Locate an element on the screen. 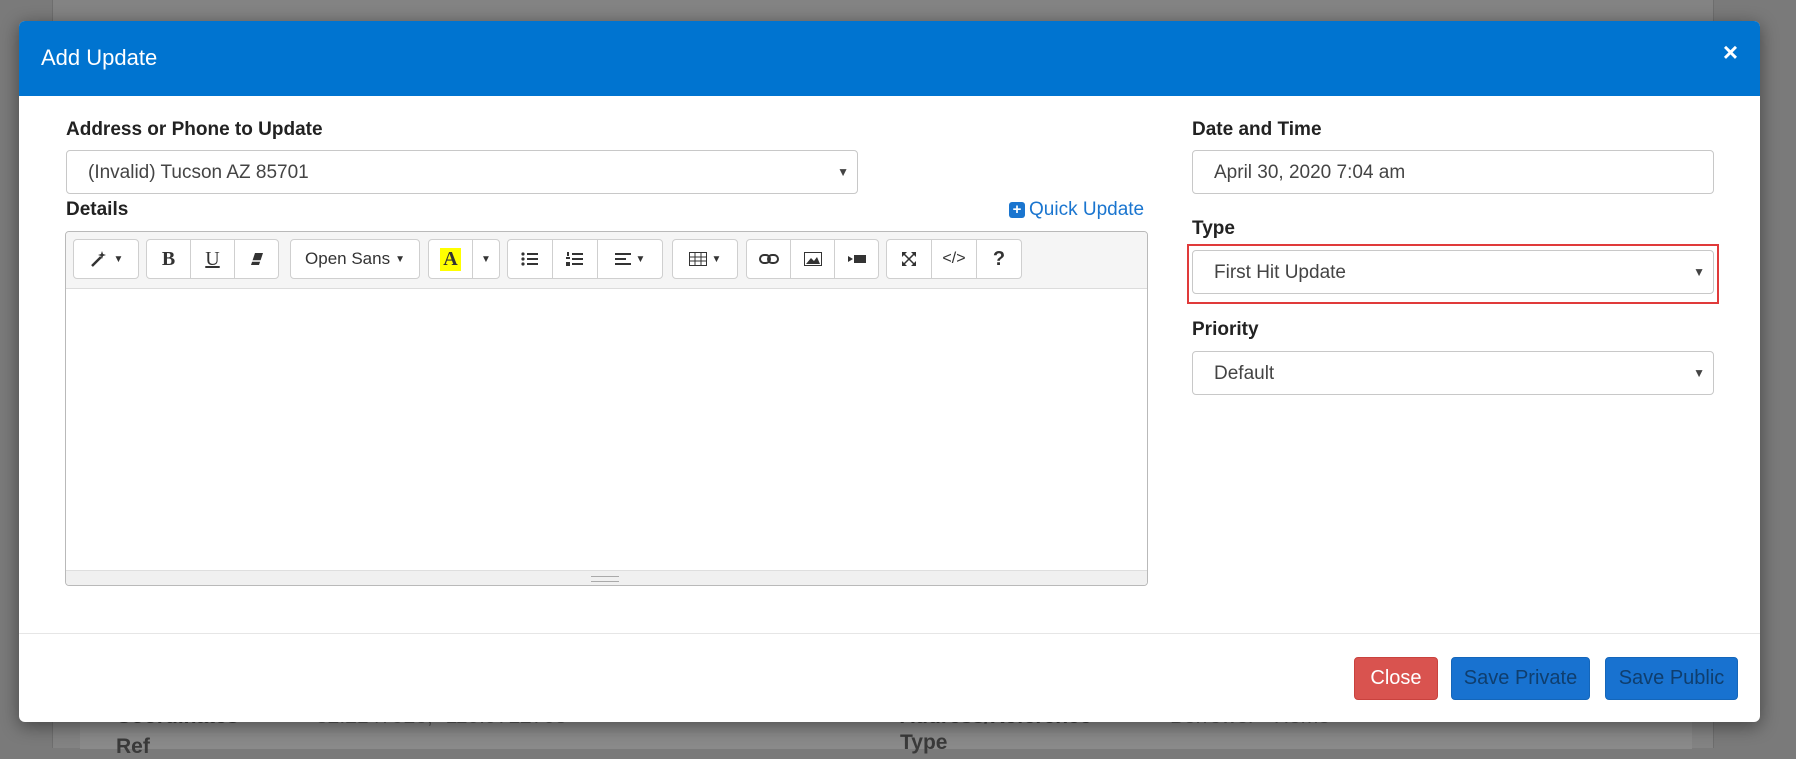 The width and height of the screenshot is (1796, 759). eraser-button is located at coordinates (256, 259).